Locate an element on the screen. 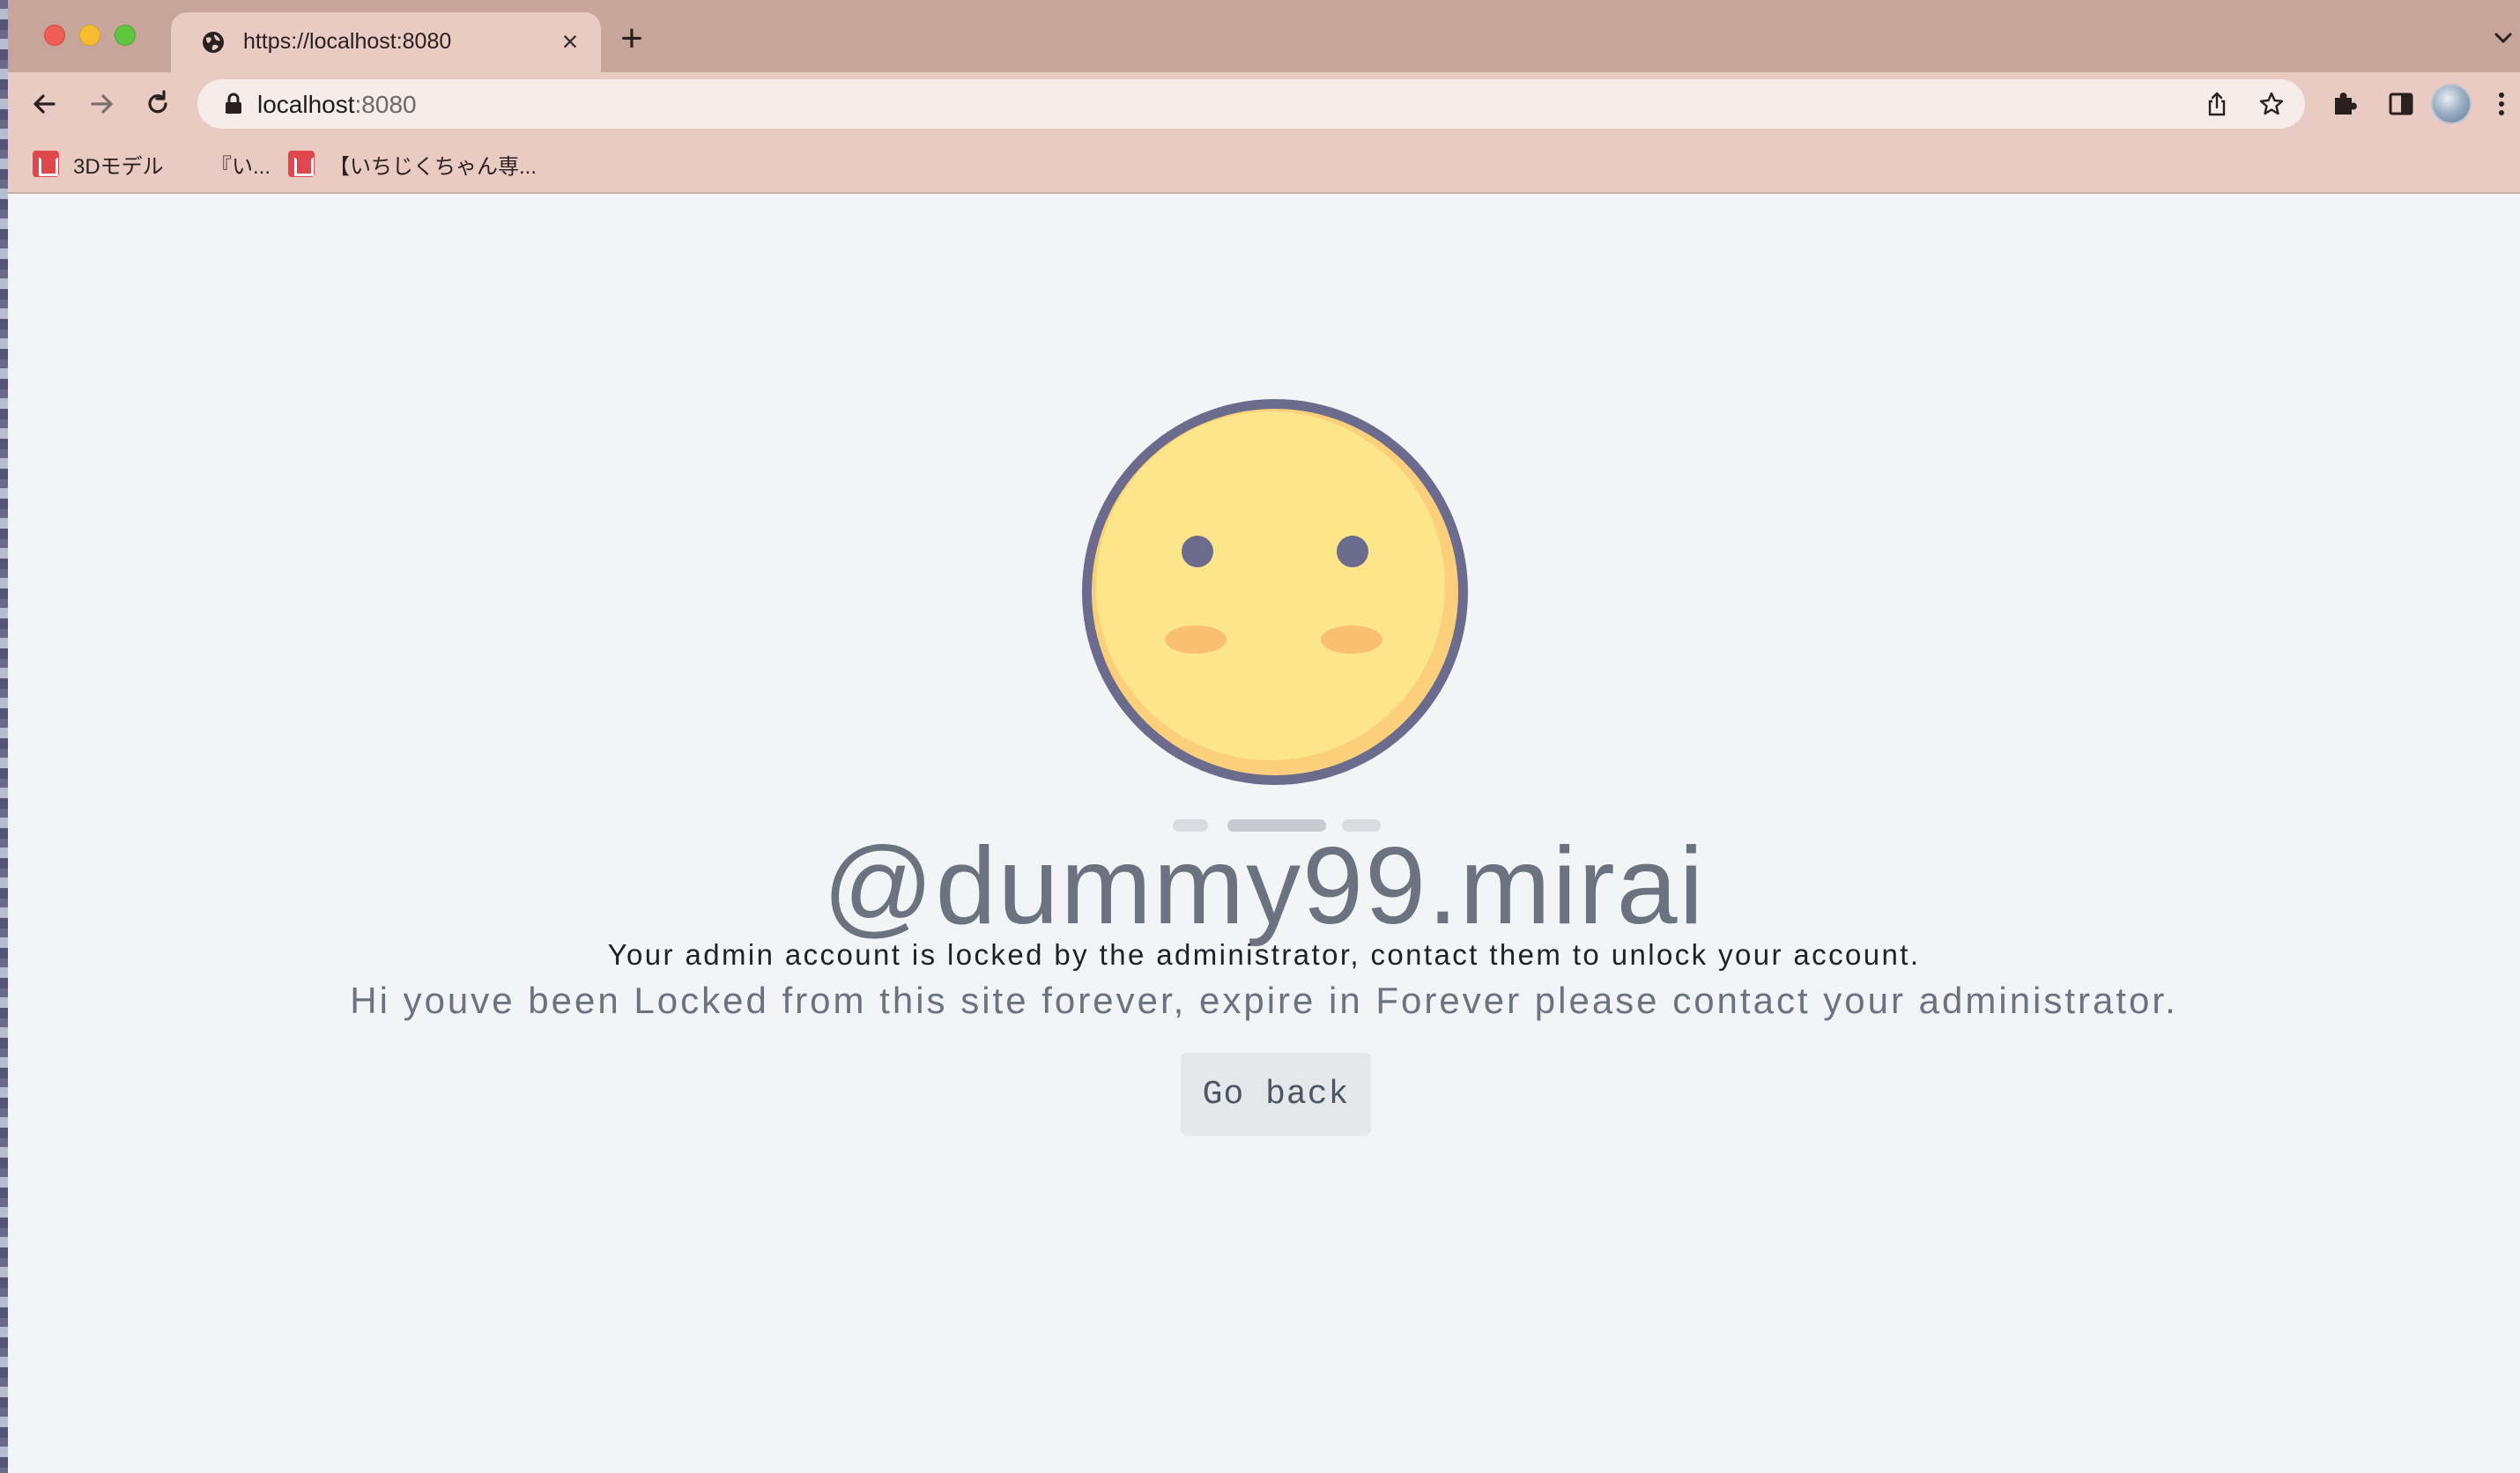 The height and width of the screenshot is (1473, 2520). lock-icon is located at coordinates (233, 104).